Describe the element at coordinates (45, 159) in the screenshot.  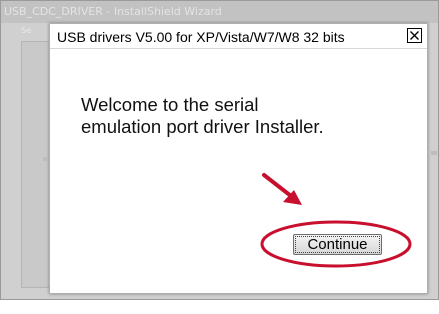
I see `background-edge-mark-left` at that location.